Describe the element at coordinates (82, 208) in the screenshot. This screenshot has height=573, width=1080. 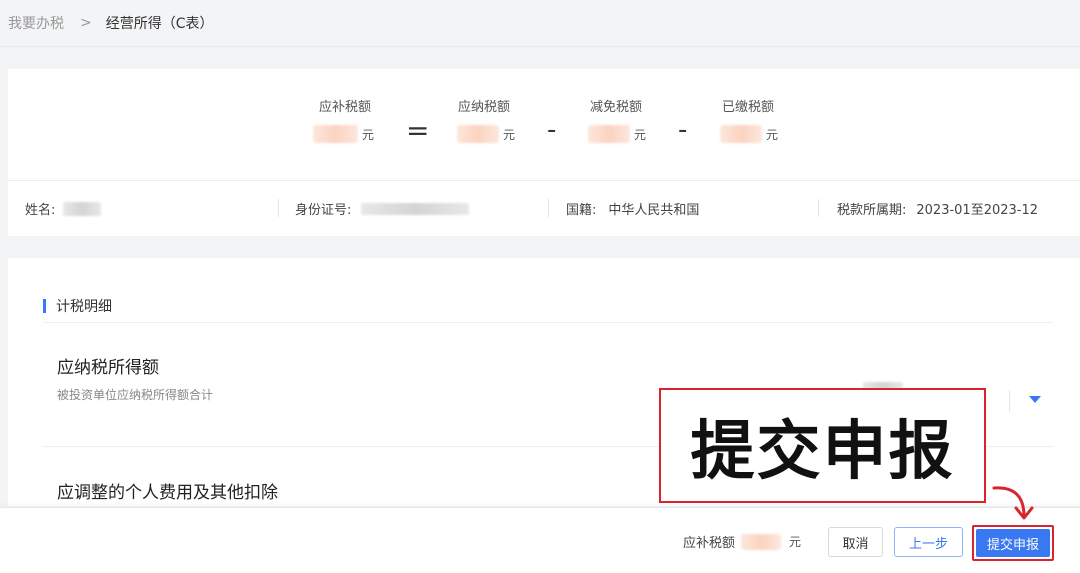
I see `redacted-name` at that location.